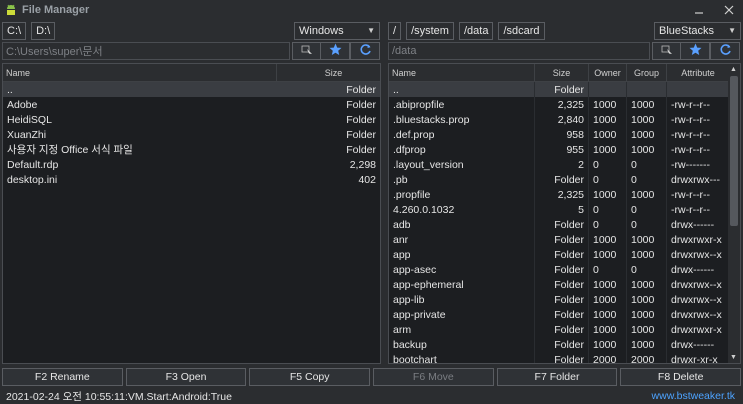  What do you see at coordinates (62, 377) in the screenshot?
I see `f2-rename-button: F2 Rename` at bounding box center [62, 377].